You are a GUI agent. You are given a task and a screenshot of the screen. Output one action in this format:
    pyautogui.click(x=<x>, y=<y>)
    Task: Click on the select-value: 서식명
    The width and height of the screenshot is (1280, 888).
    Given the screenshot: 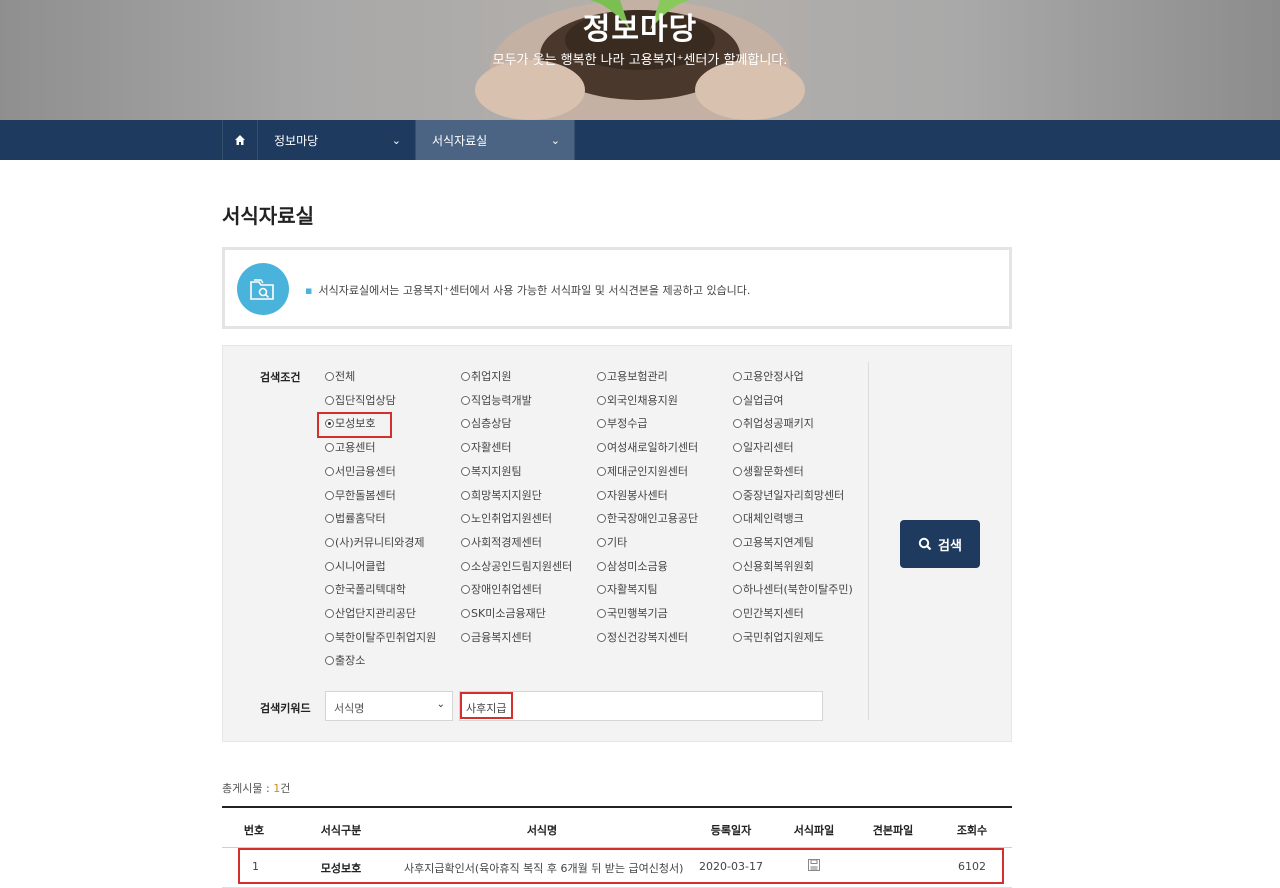 What is the action you would take?
    pyautogui.click(x=349, y=708)
    